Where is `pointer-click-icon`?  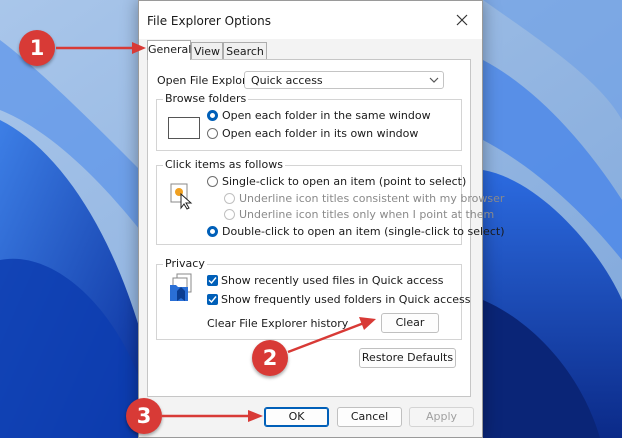 pointer-click-icon is located at coordinates (181, 196).